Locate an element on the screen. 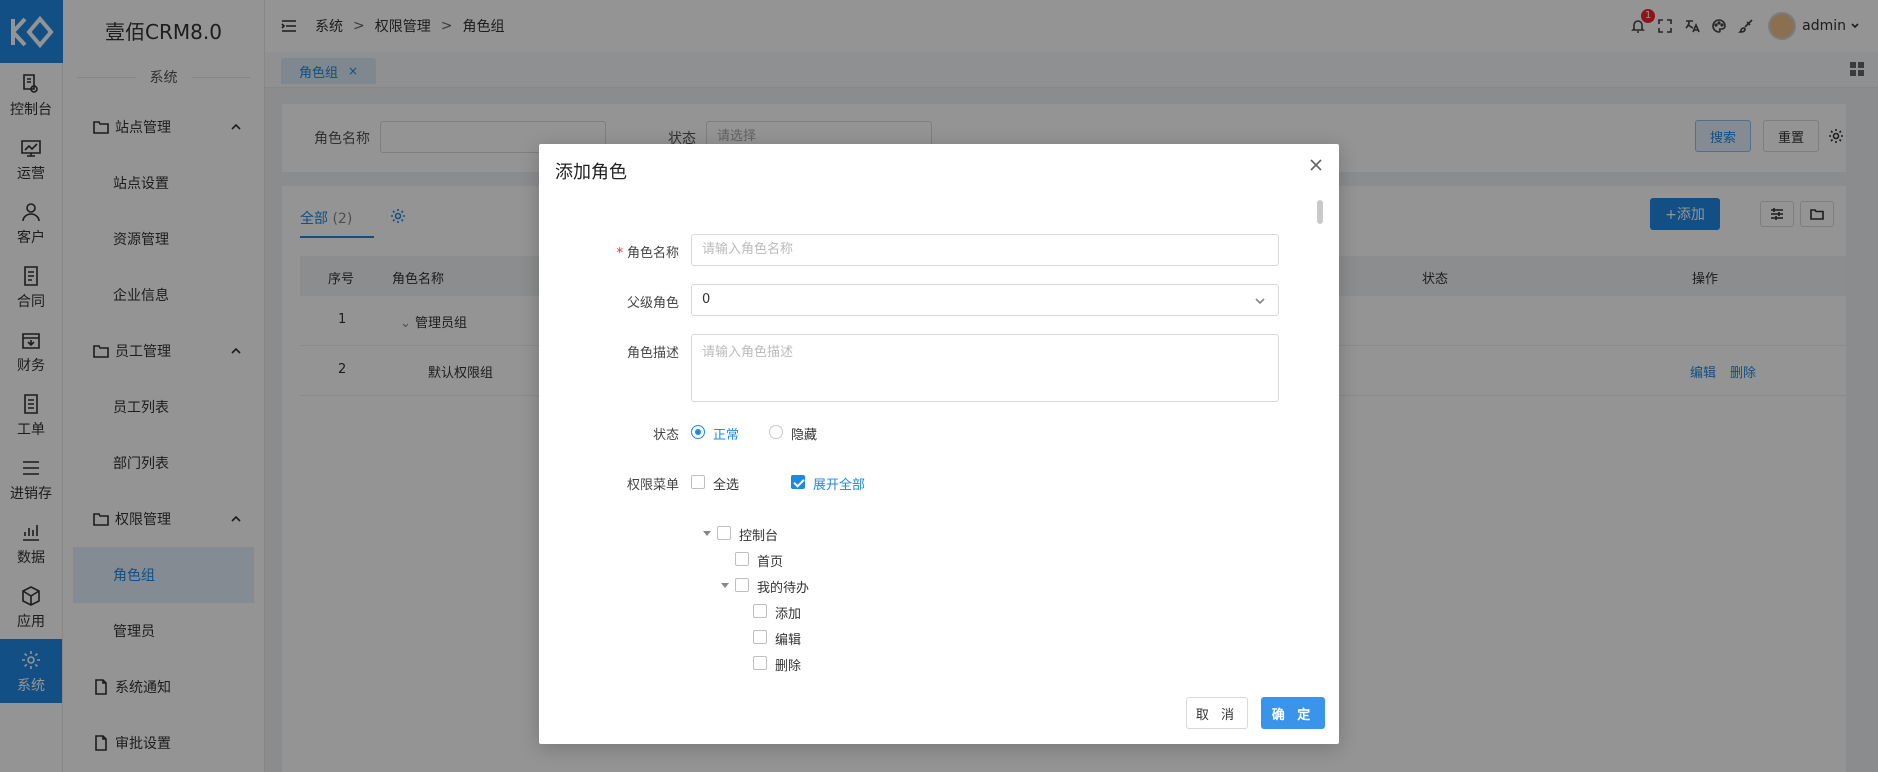 This screenshot has width=1878, height=772. status-field-label: 状态 is located at coordinates (665, 435).